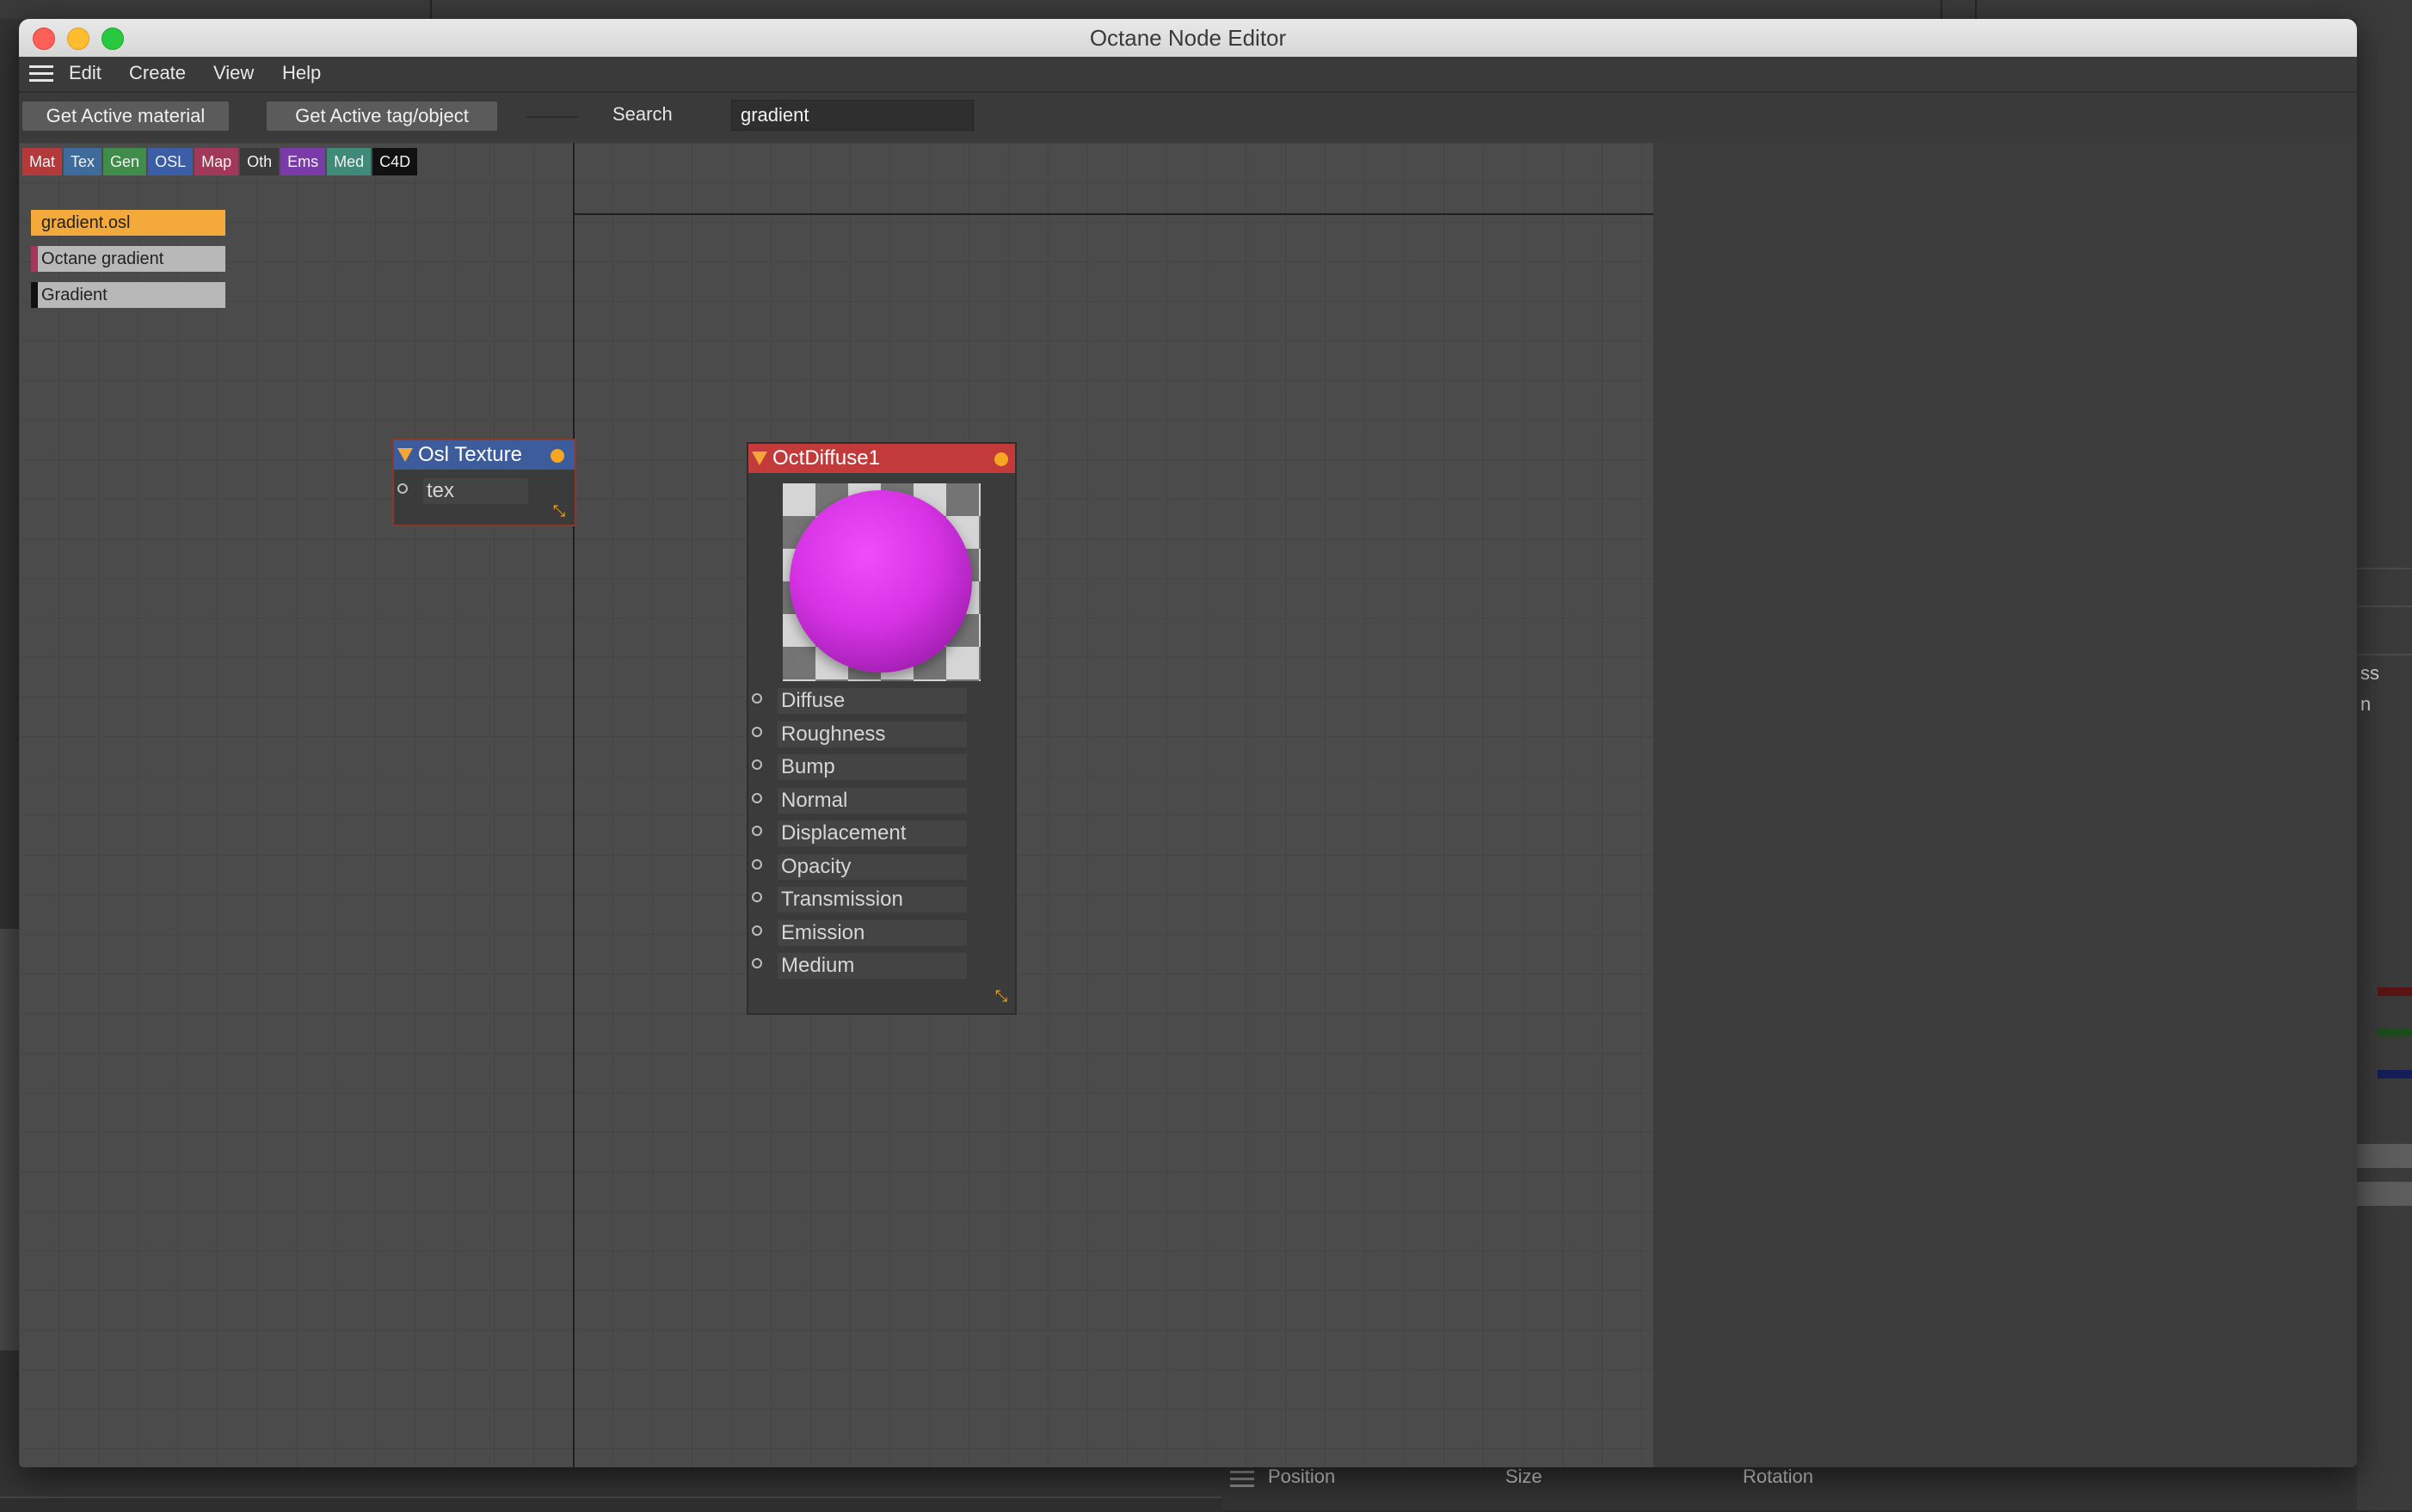 The height and width of the screenshot is (1512, 2412). Describe the element at coordinates (872, 701) in the screenshot. I see `port-label: Diffuse` at that location.